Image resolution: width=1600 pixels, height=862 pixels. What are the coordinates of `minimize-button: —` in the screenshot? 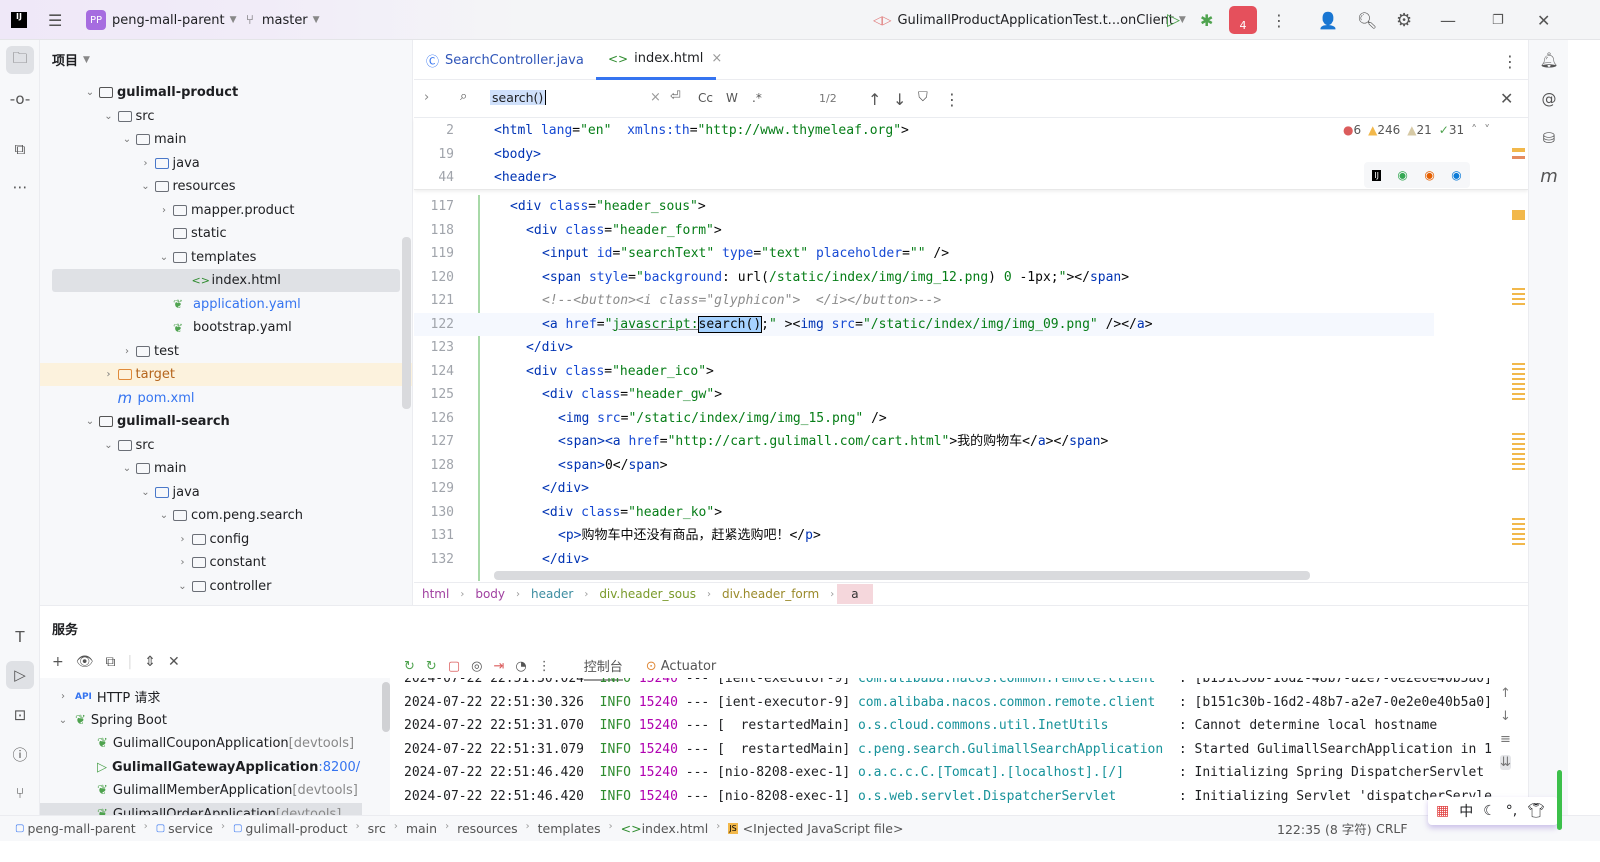 It's located at (1448, 20).